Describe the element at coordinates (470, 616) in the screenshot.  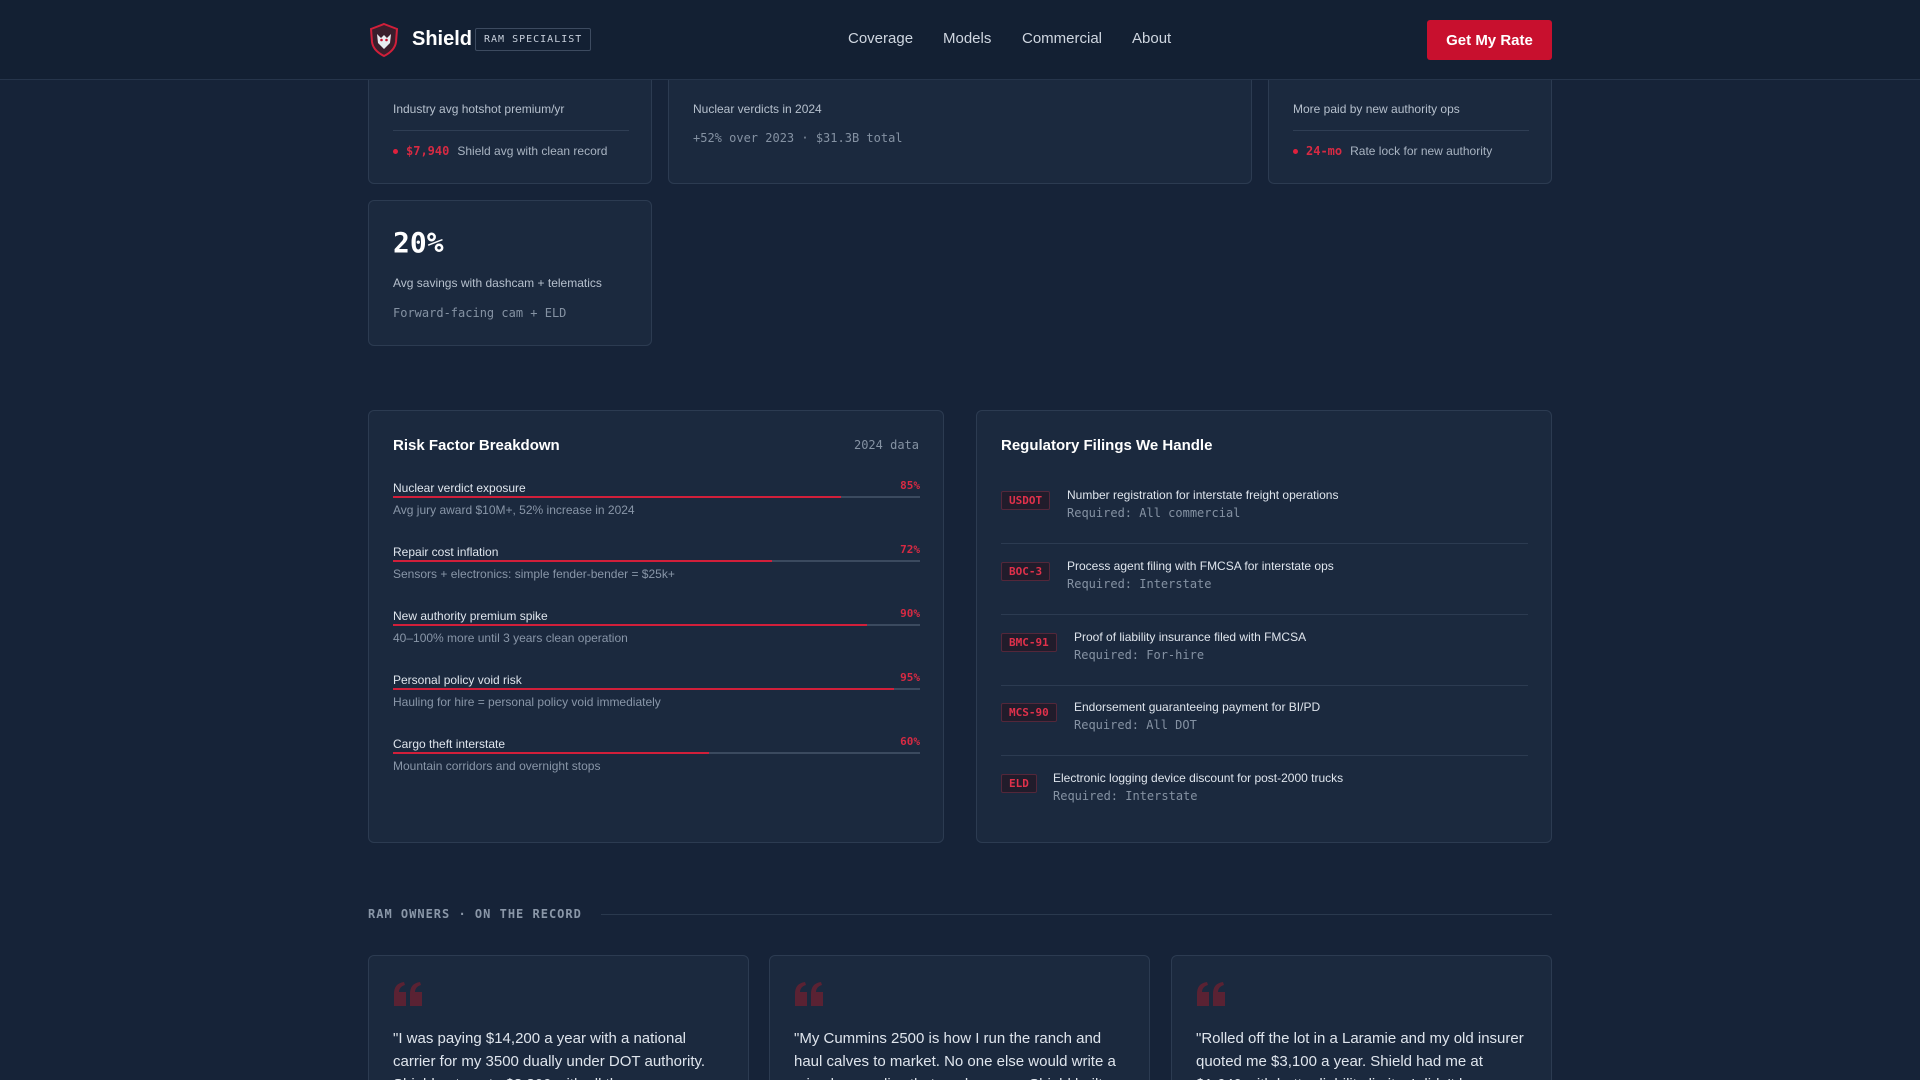
I see `risk-label: New authority premium spike` at that location.